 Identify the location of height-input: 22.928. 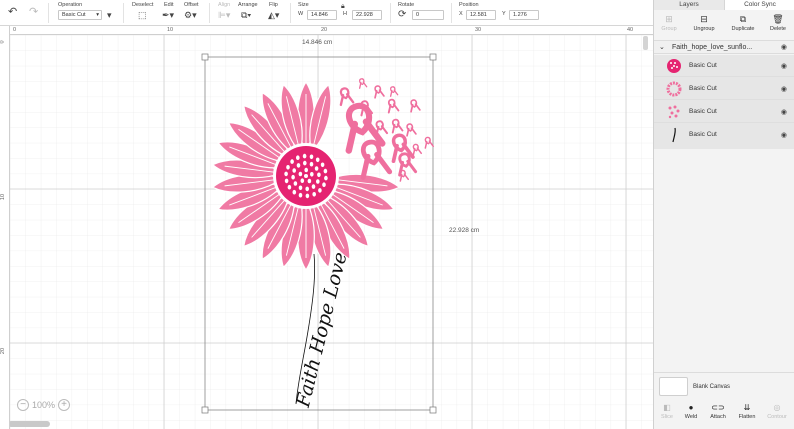
(367, 15).